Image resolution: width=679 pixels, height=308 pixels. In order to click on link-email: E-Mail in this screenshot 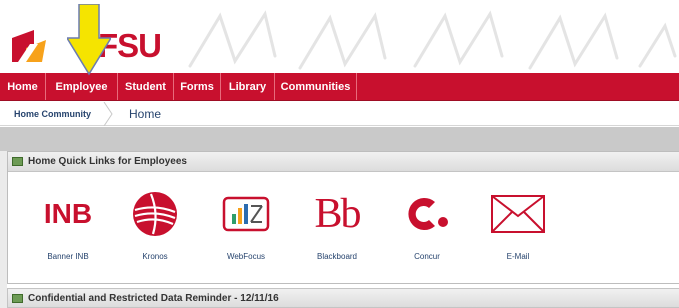, I will do `click(518, 220)`.